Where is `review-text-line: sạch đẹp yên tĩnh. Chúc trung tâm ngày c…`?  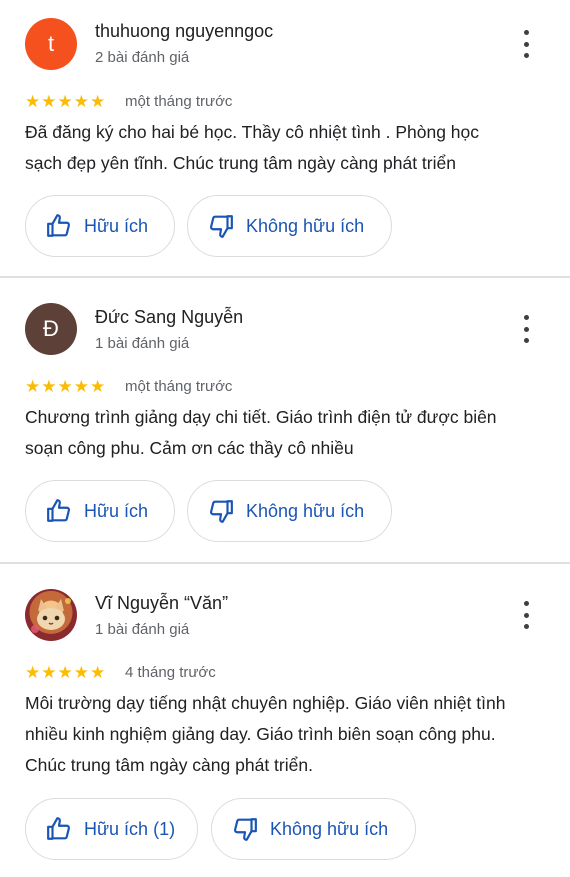 review-text-line: sạch đẹp yên tĩnh. Chúc trung tâm ngày c… is located at coordinates (240, 163).